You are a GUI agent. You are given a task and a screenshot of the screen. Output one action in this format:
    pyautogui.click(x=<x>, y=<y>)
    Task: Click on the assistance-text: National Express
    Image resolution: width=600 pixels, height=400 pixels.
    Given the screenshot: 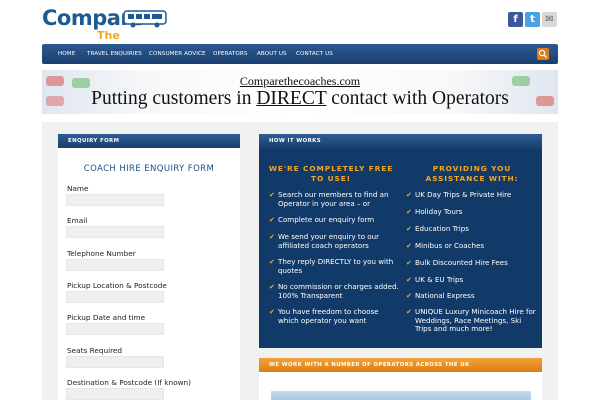 What is the action you would take?
    pyautogui.click(x=445, y=295)
    